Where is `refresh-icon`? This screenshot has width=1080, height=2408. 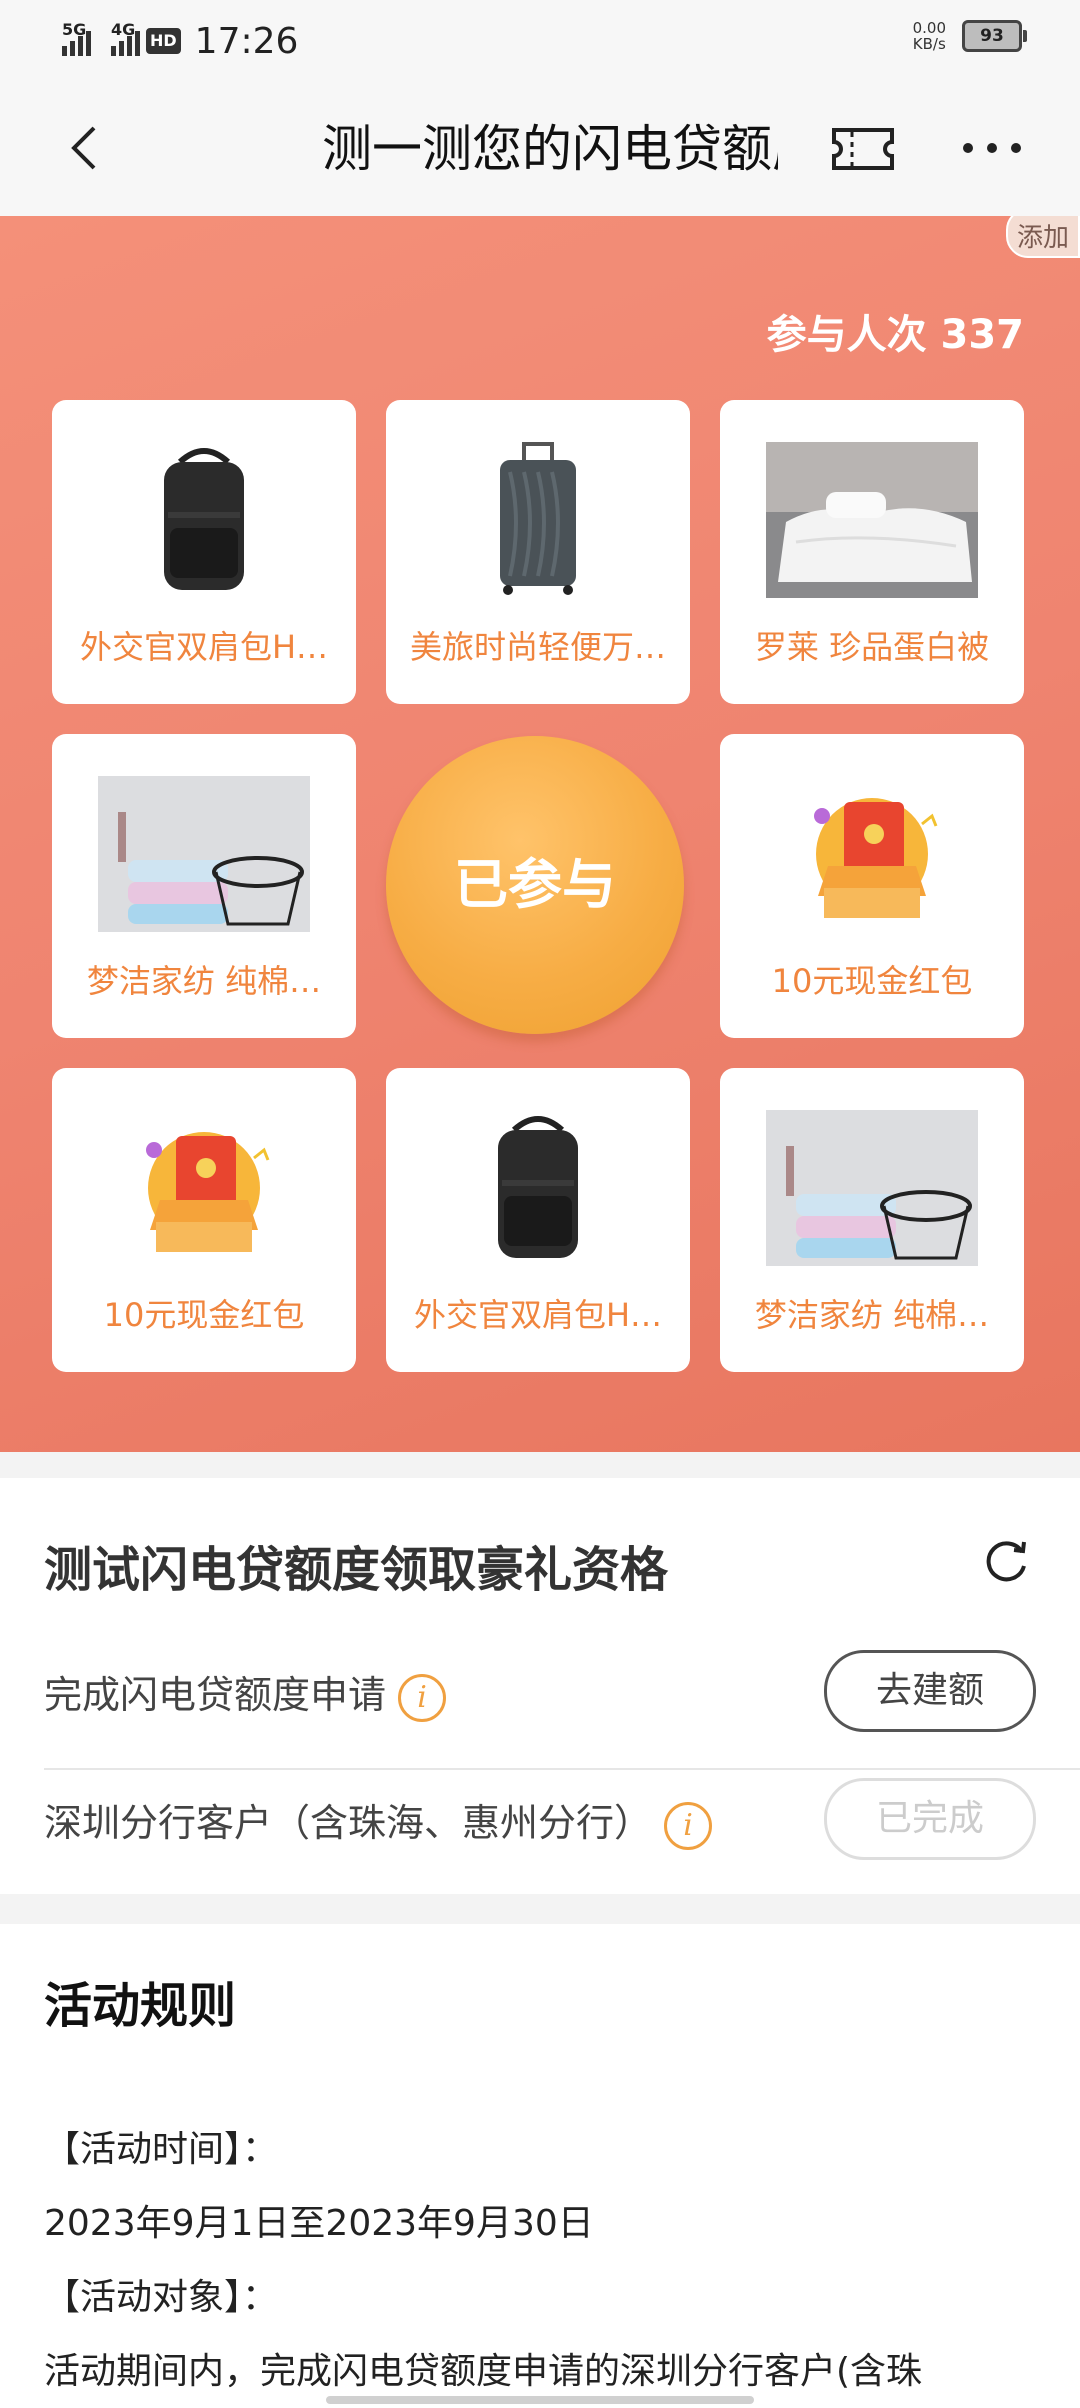 refresh-icon is located at coordinates (1007, 1561).